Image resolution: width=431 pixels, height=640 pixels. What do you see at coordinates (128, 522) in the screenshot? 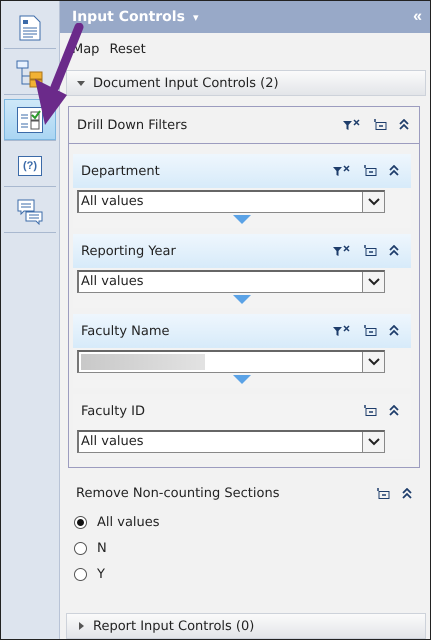
I see `radio-label: All values` at bounding box center [128, 522].